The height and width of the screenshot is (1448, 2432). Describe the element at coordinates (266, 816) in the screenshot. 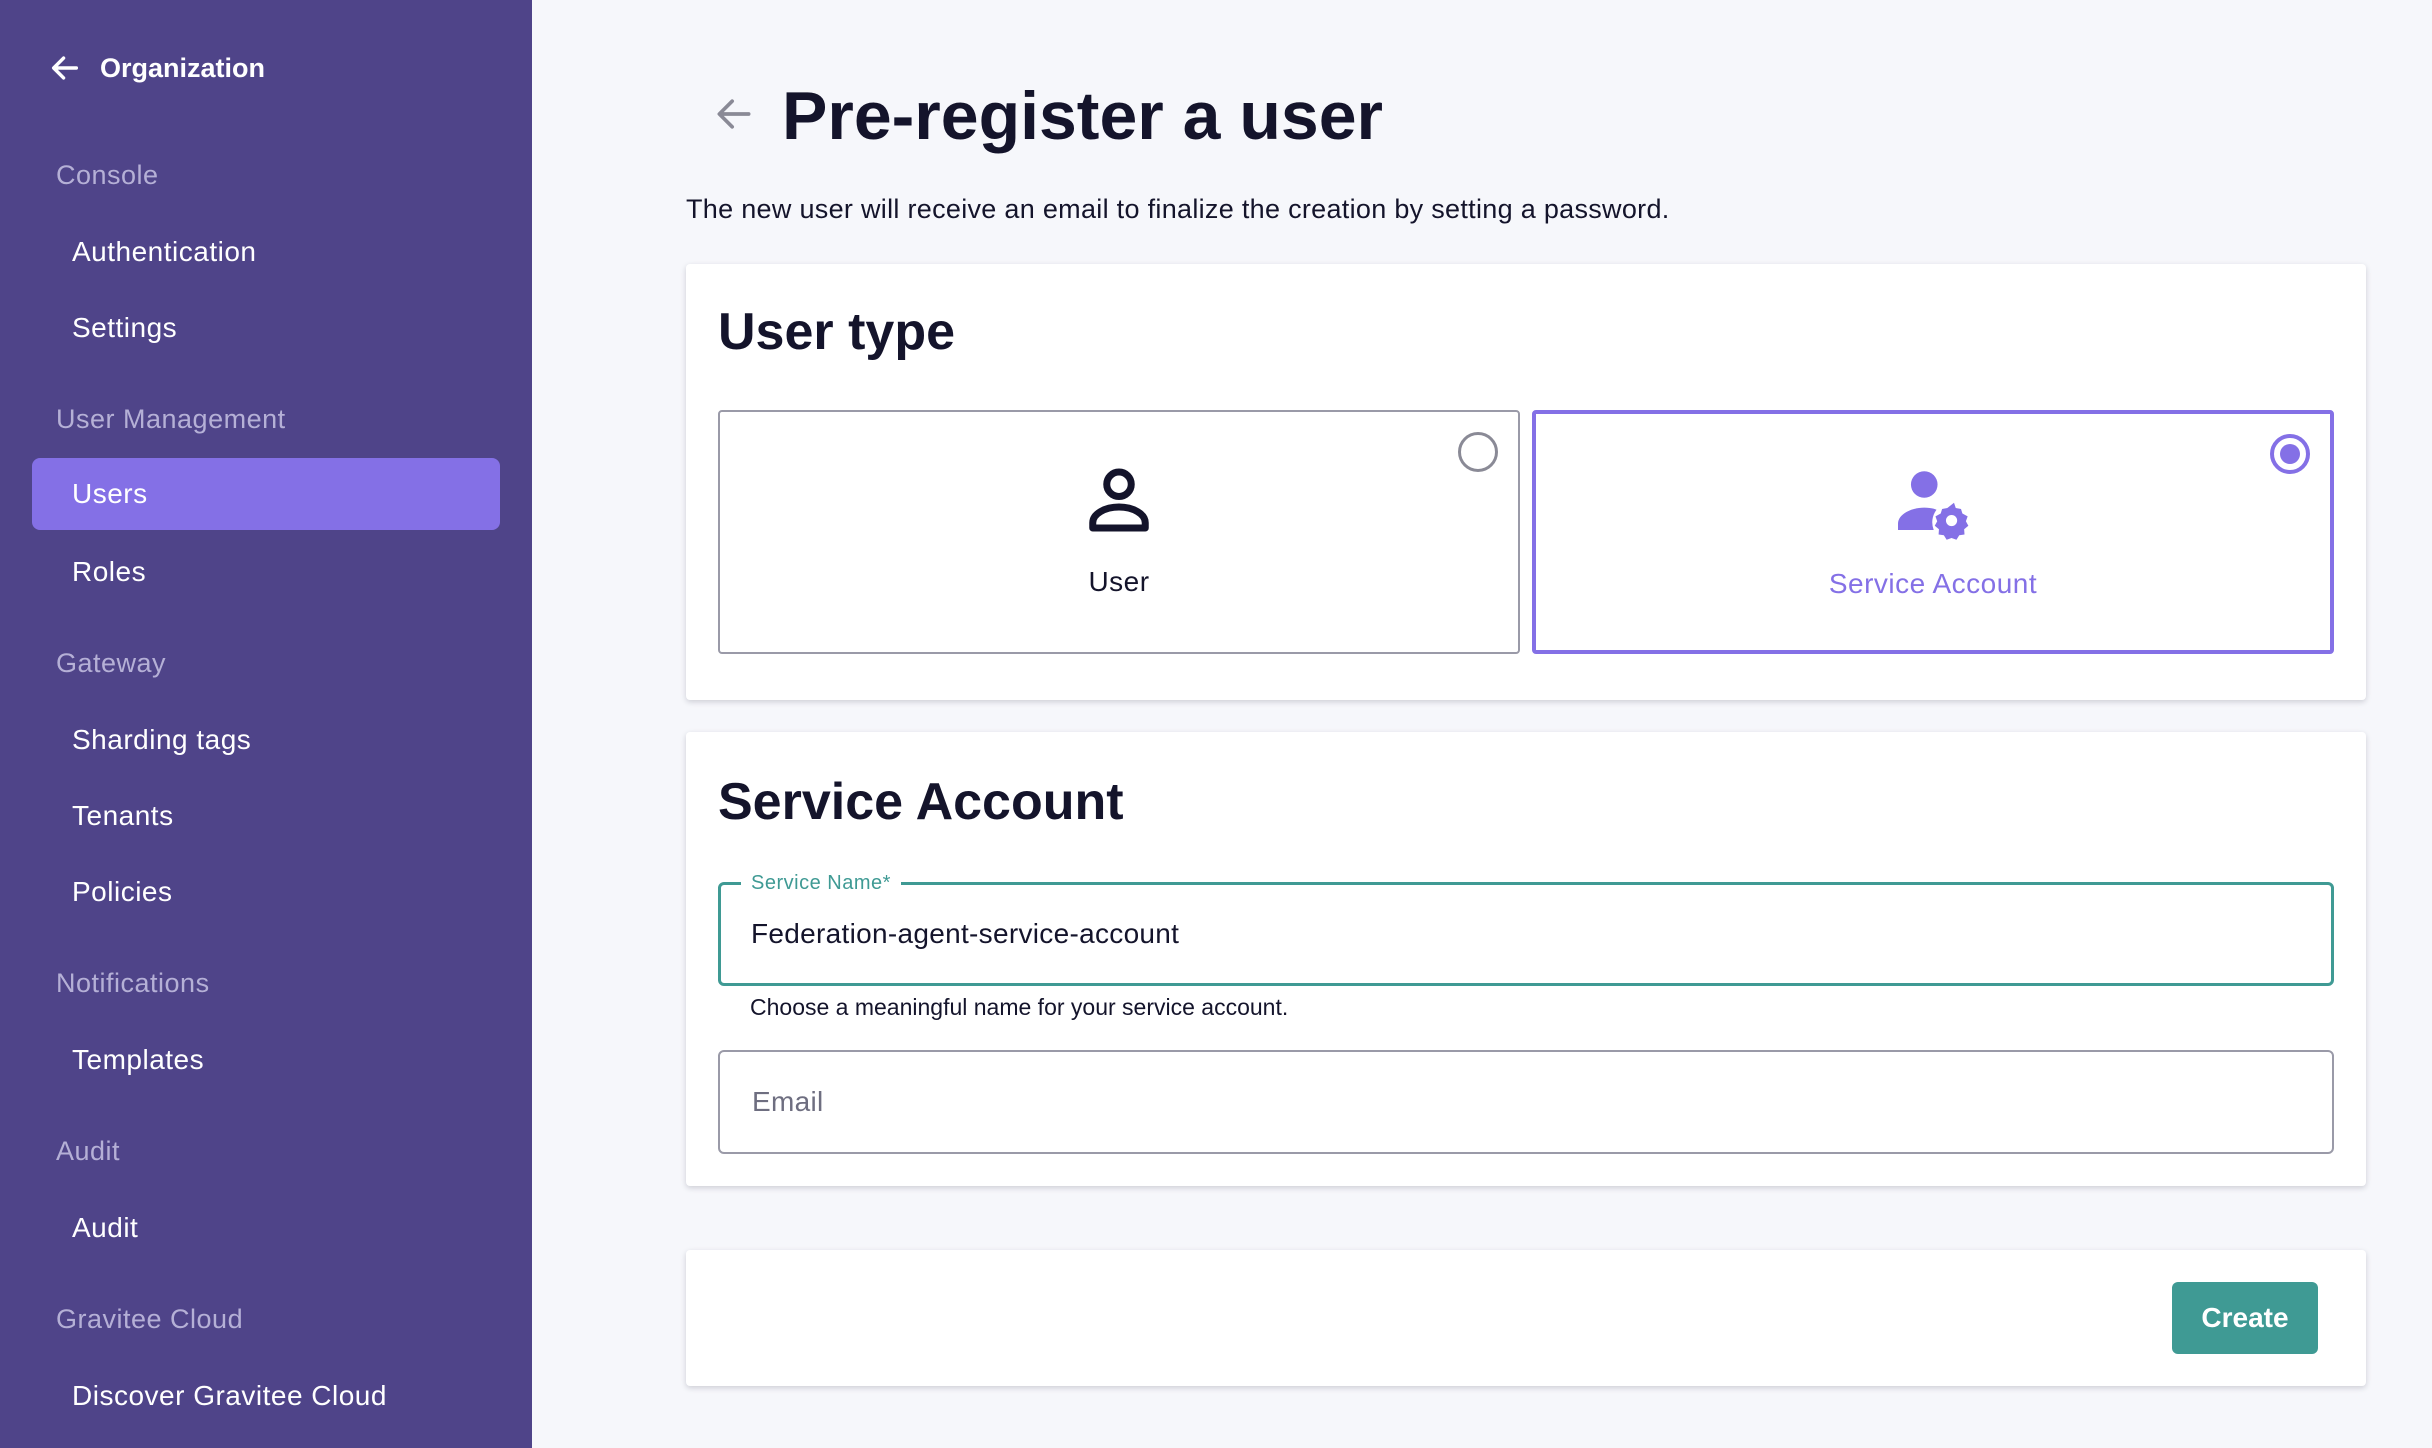

I see `sidebar-item-tenants: Tenants` at that location.